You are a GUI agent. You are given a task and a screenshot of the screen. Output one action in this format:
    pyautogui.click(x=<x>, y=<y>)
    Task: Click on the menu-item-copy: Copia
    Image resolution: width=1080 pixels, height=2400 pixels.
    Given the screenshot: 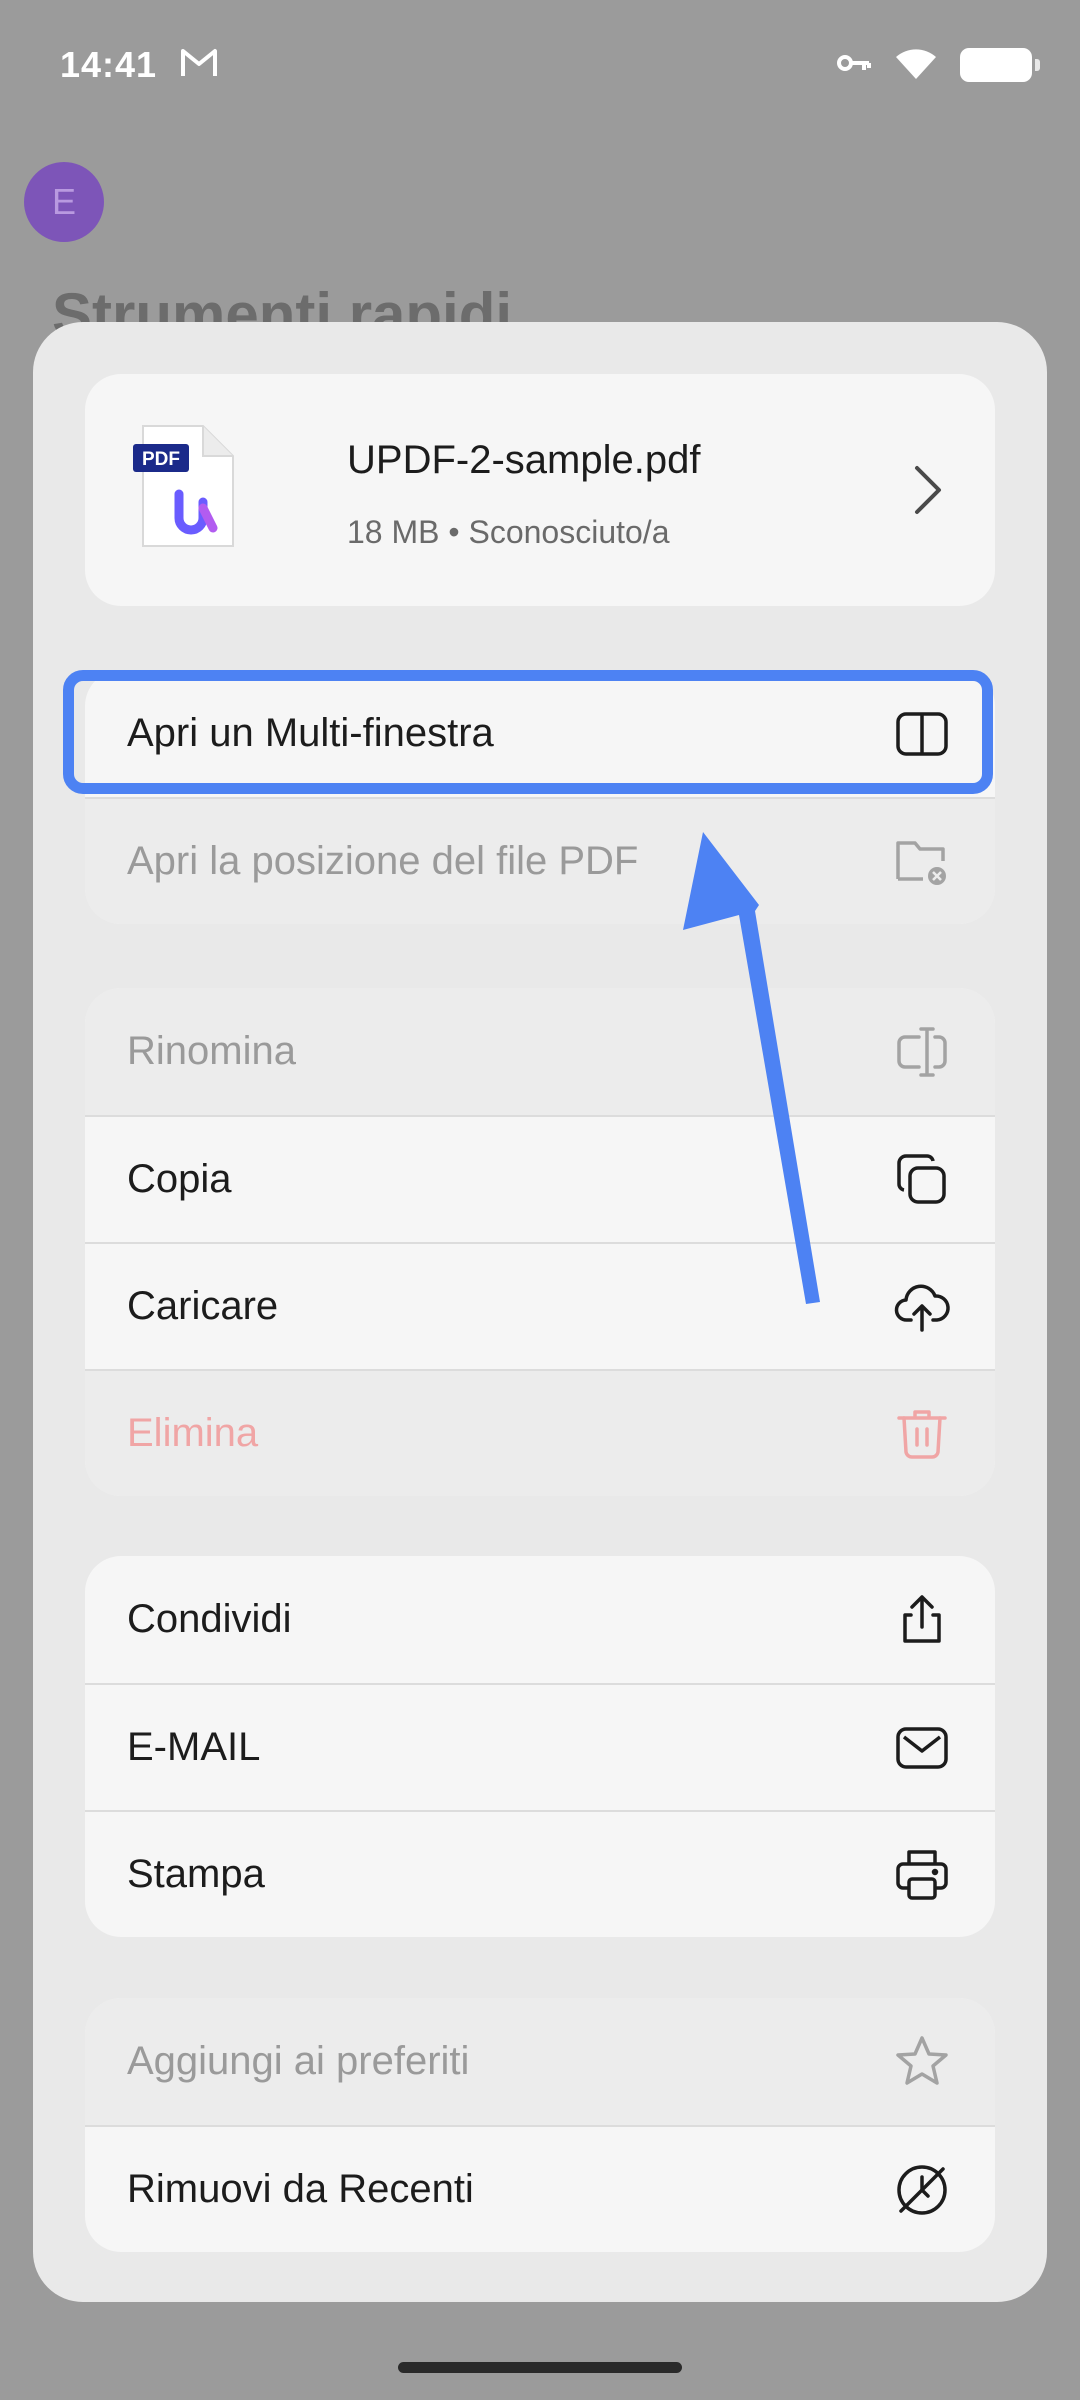 What is the action you would take?
    pyautogui.click(x=540, y=1178)
    